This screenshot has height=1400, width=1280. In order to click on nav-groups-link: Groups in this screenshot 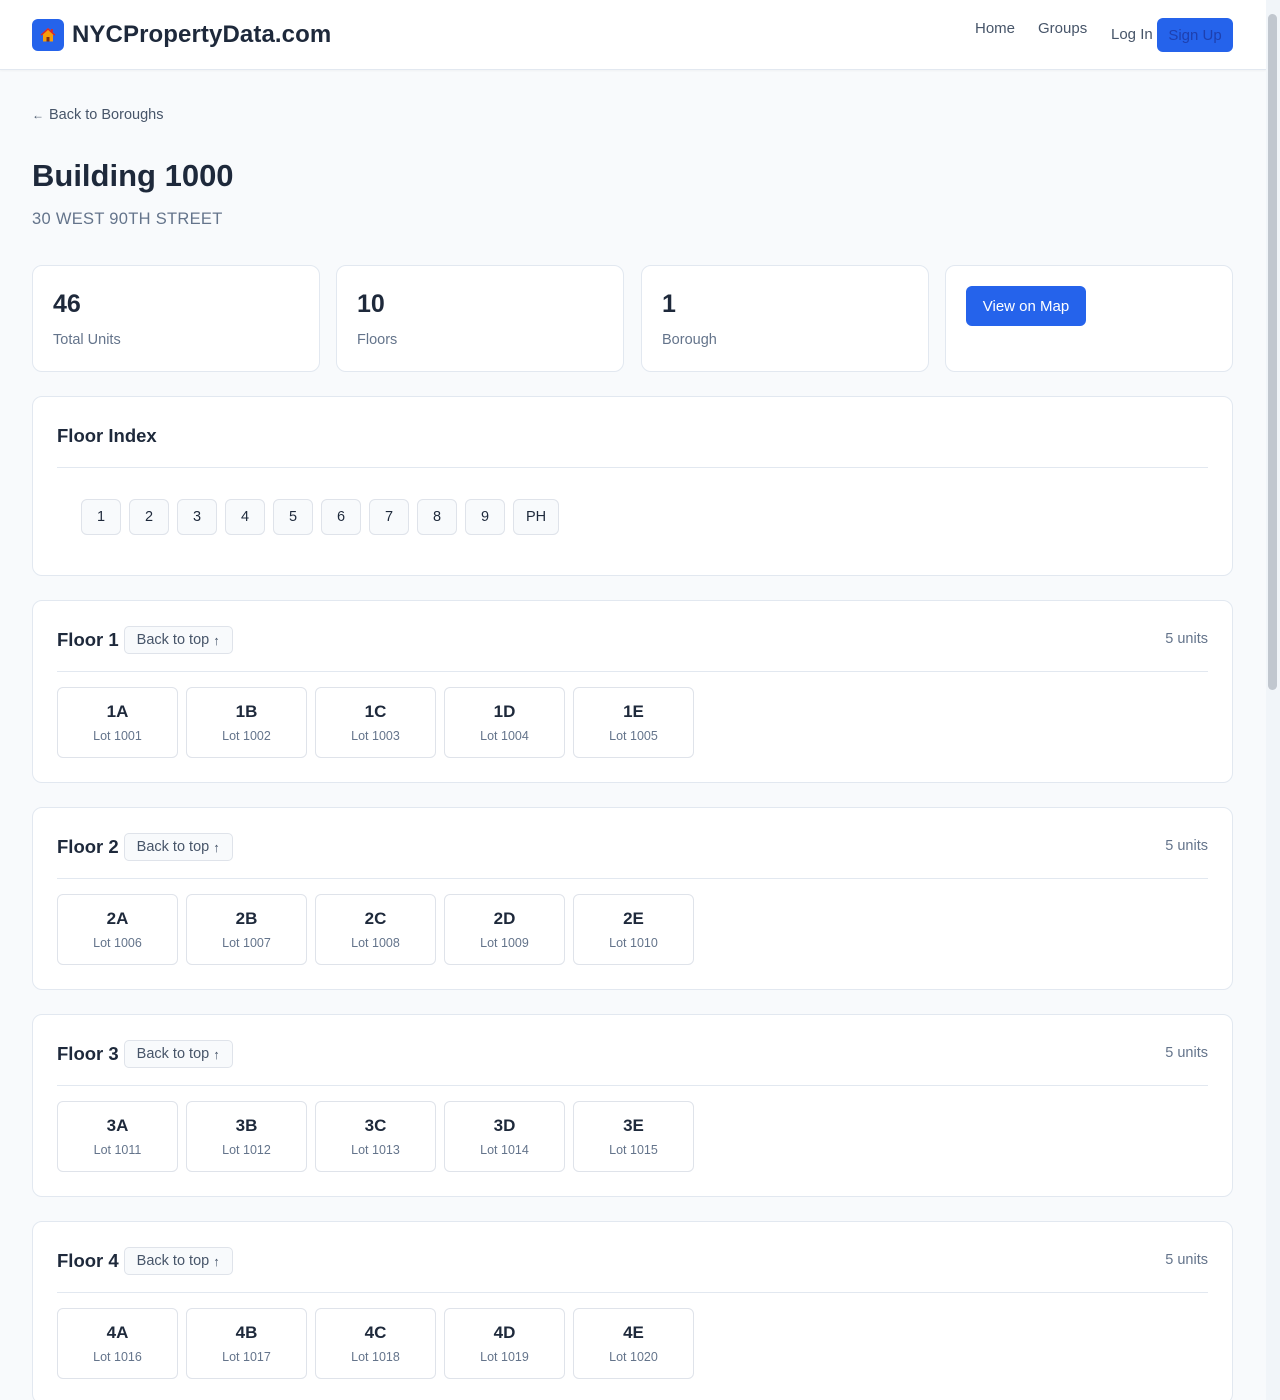, I will do `click(1062, 28)`.